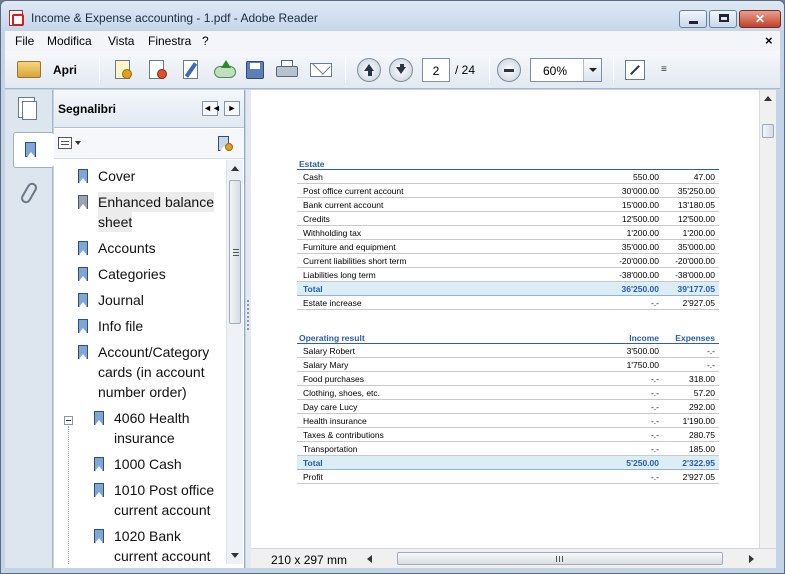  What do you see at coordinates (24, 41) in the screenshot?
I see `menu-file: File` at bounding box center [24, 41].